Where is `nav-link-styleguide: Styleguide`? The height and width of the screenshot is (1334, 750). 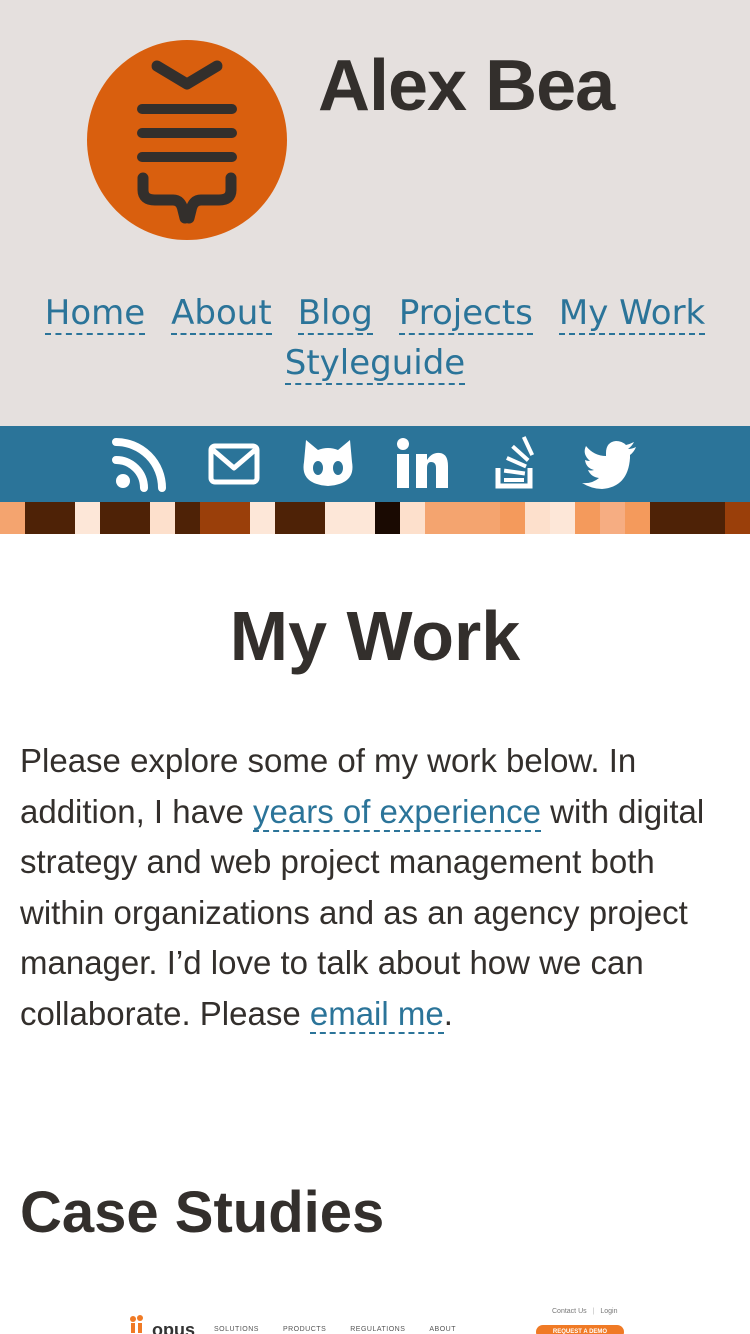
nav-link-styleguide: Styleguide is located at coordinates (375, 364).